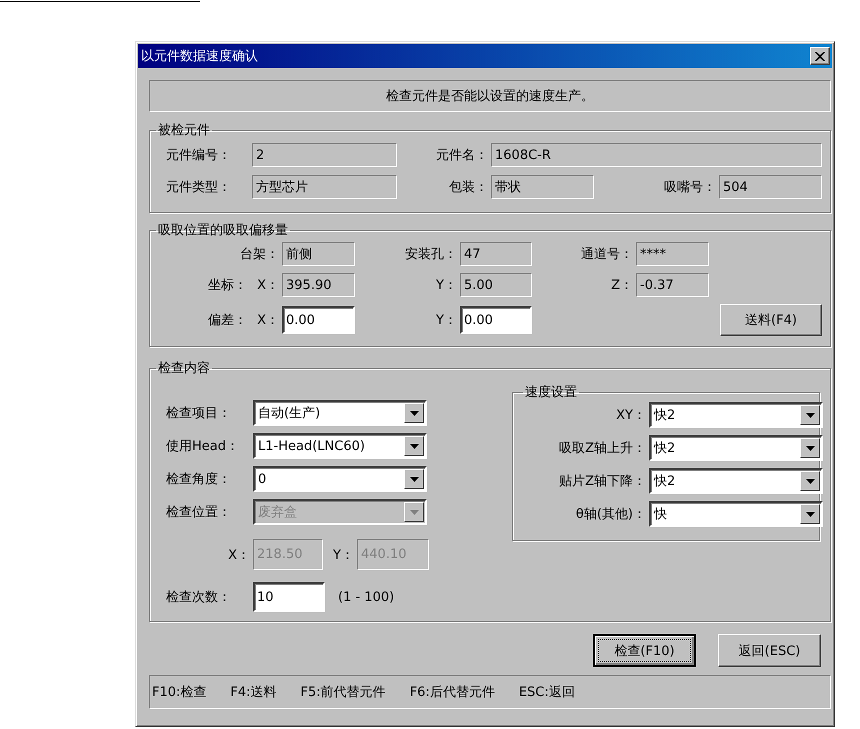 The width and height of the screenshot is (860, 729). Describe the element at coordinates (324, 187) in the screenshot. I see `readonly-field: 方型芯片` at that location.